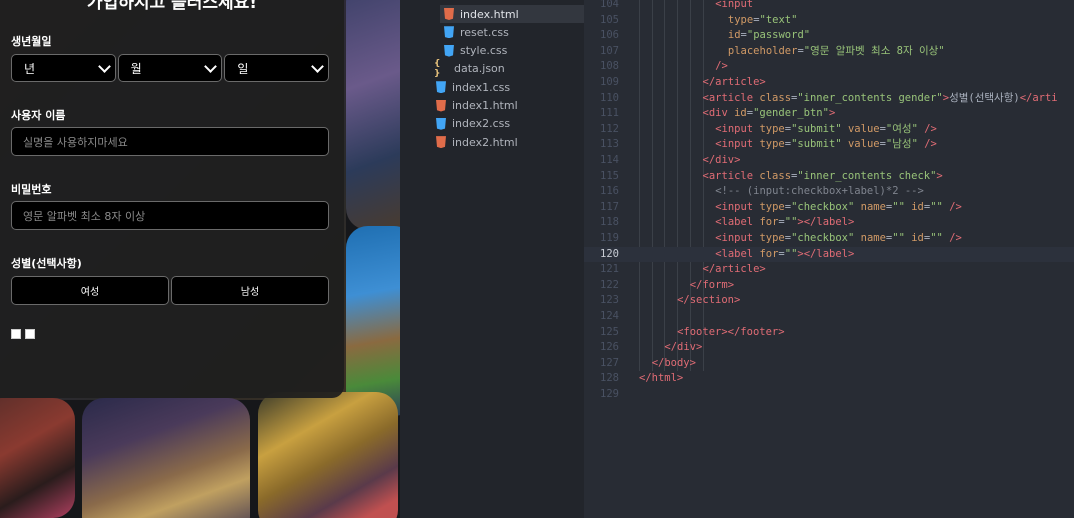 The height and width of the screenshot is (518, 1074). I want to click on code-text: <!-- (input:checkbox+label)*2 -->, so click(819, 192).